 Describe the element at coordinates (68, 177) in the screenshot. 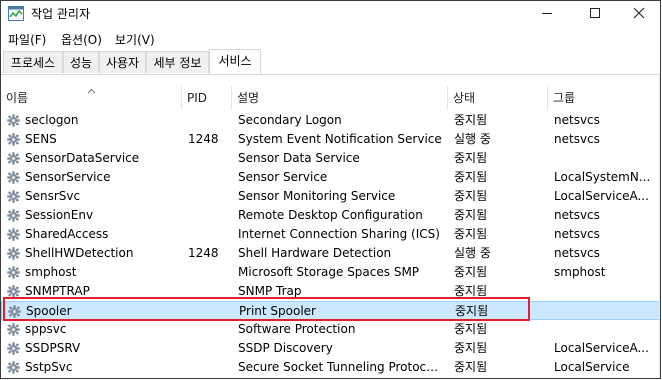

I see `service-name: SensorService` at that location.